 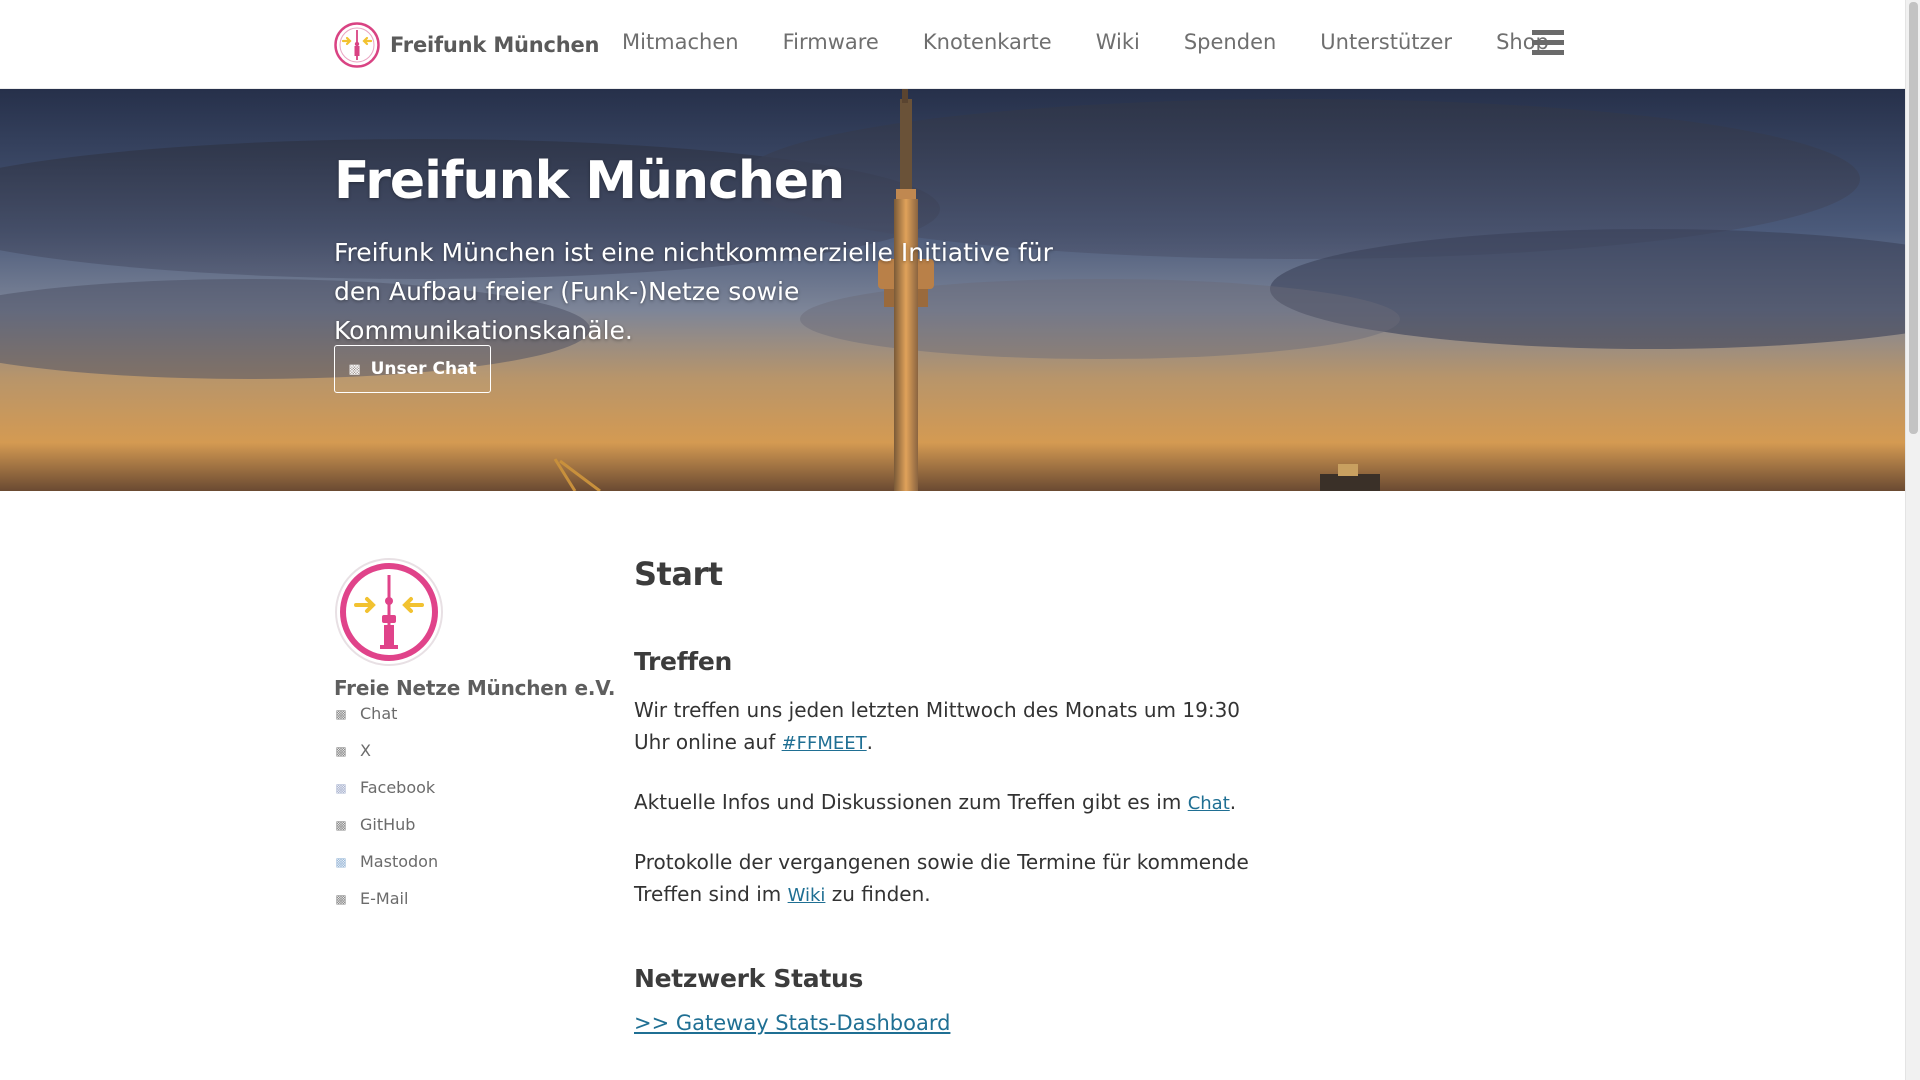 I want to click on hamburger-menu-icon, so click(x=1548, y=44).